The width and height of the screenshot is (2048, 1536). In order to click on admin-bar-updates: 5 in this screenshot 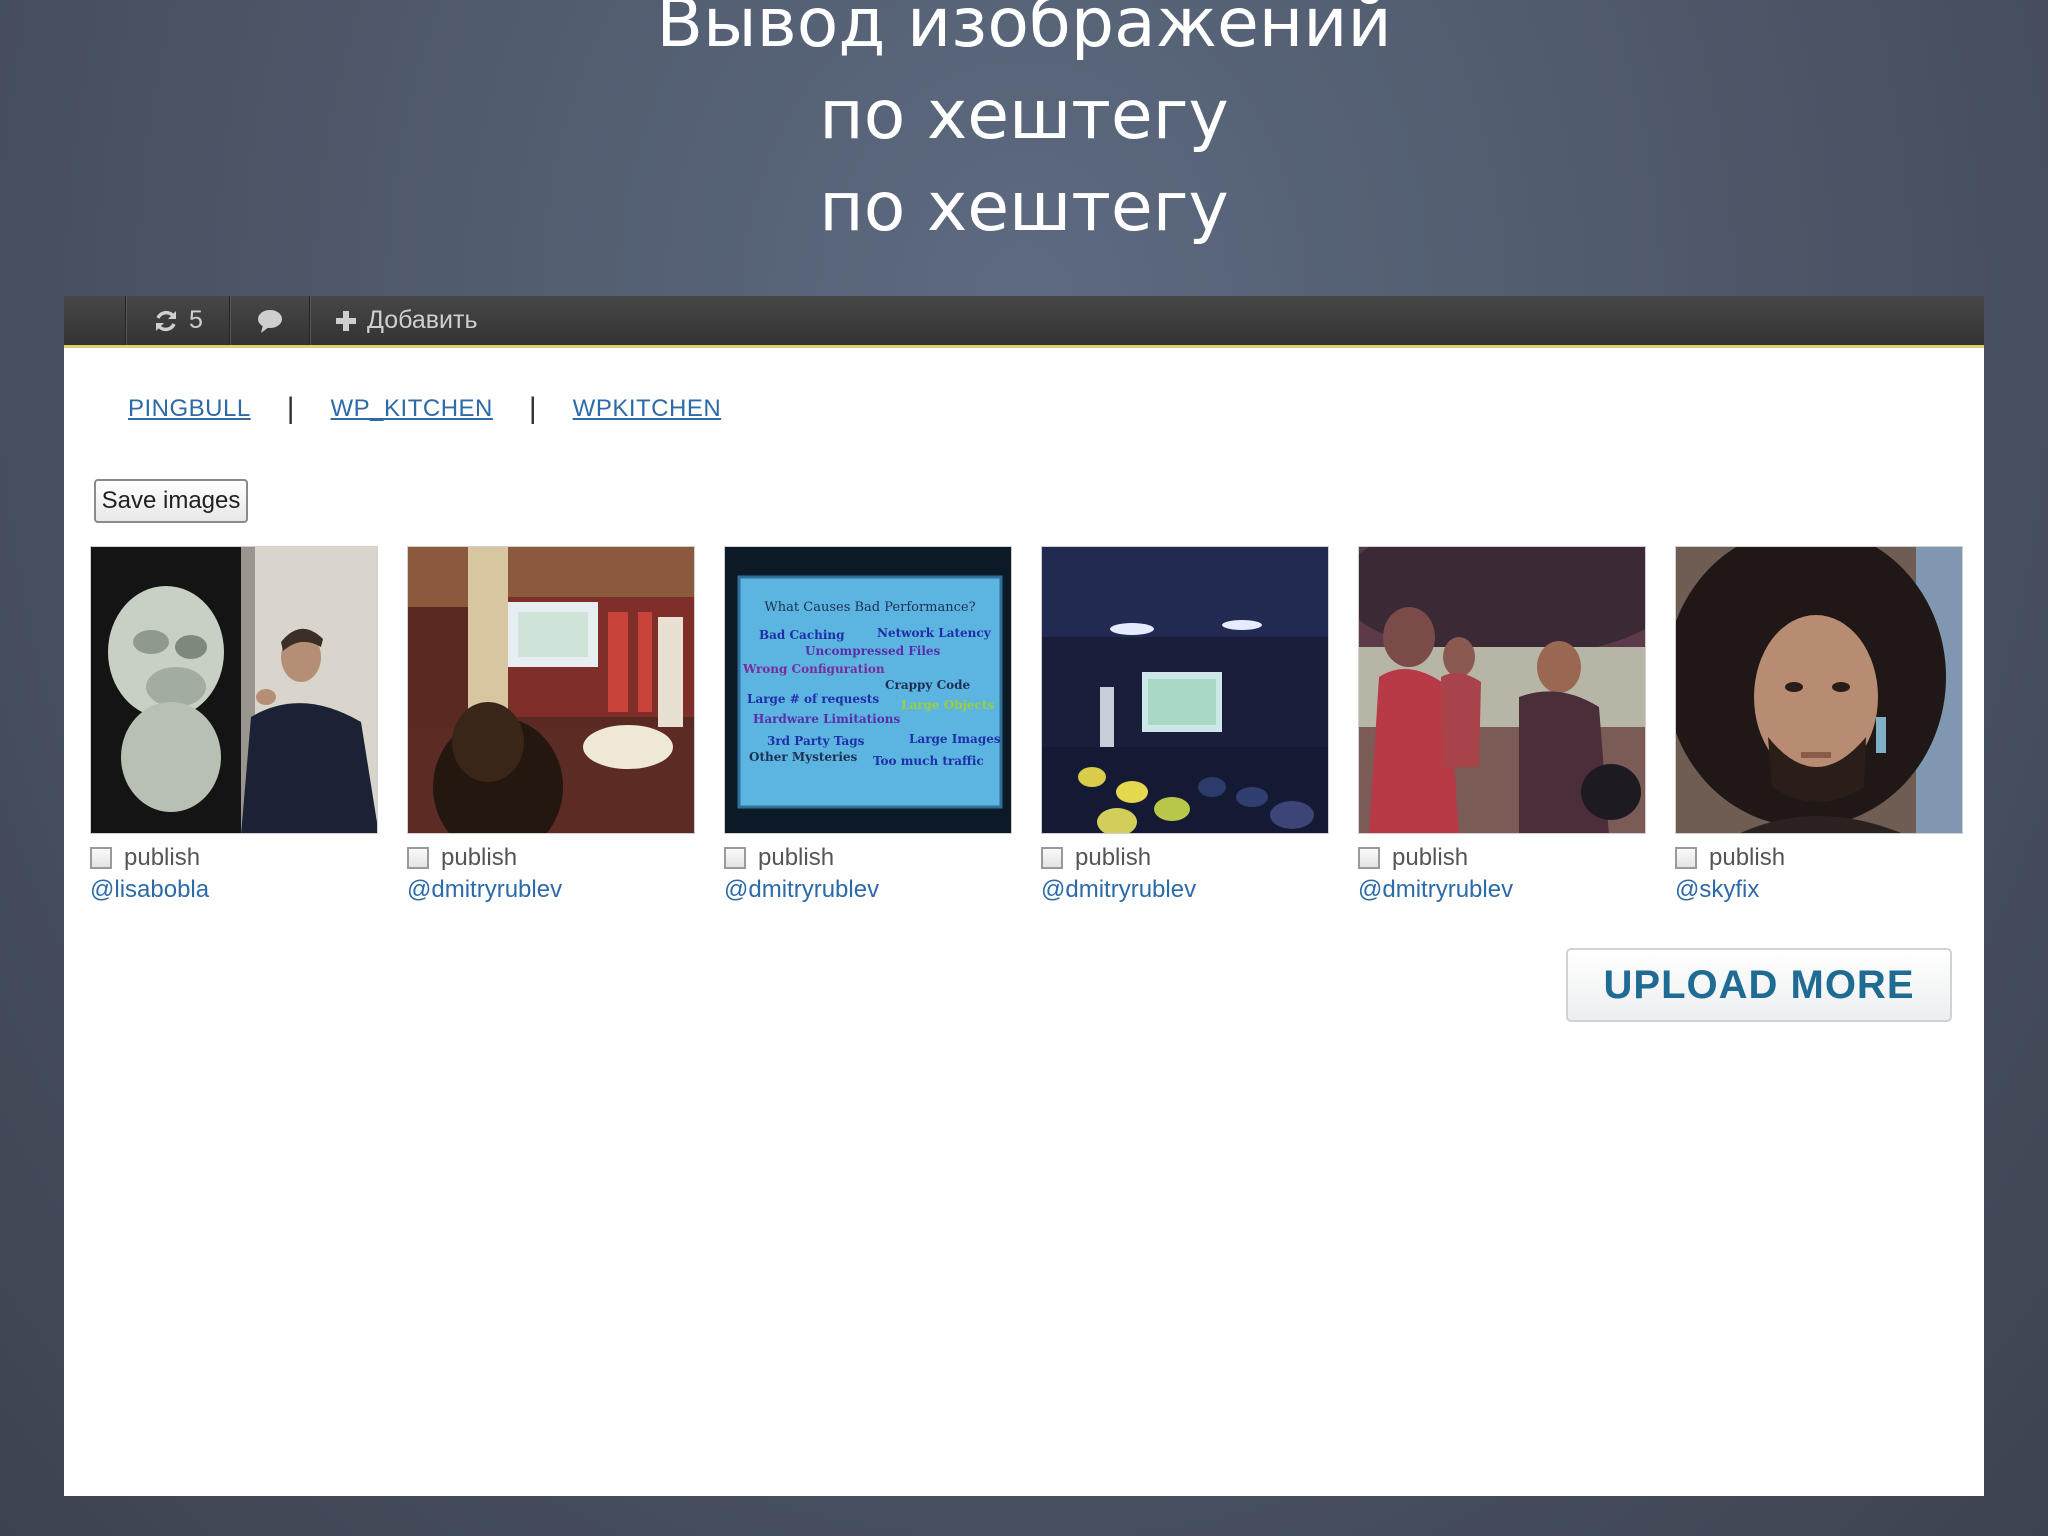, I will do `click(178, 320)`.